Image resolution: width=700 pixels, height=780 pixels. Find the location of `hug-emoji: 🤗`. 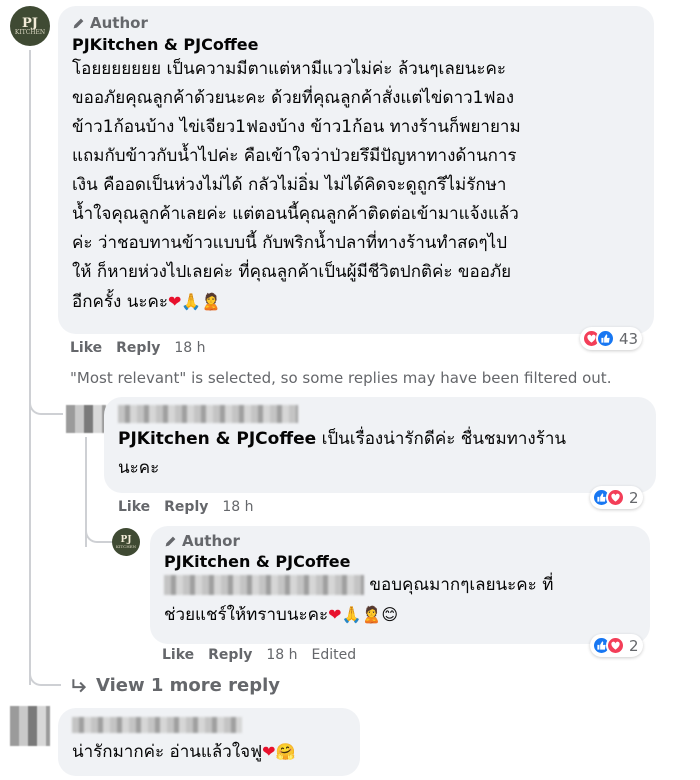

hug-emoji: 🤗 is located at coordinates (285, 751).